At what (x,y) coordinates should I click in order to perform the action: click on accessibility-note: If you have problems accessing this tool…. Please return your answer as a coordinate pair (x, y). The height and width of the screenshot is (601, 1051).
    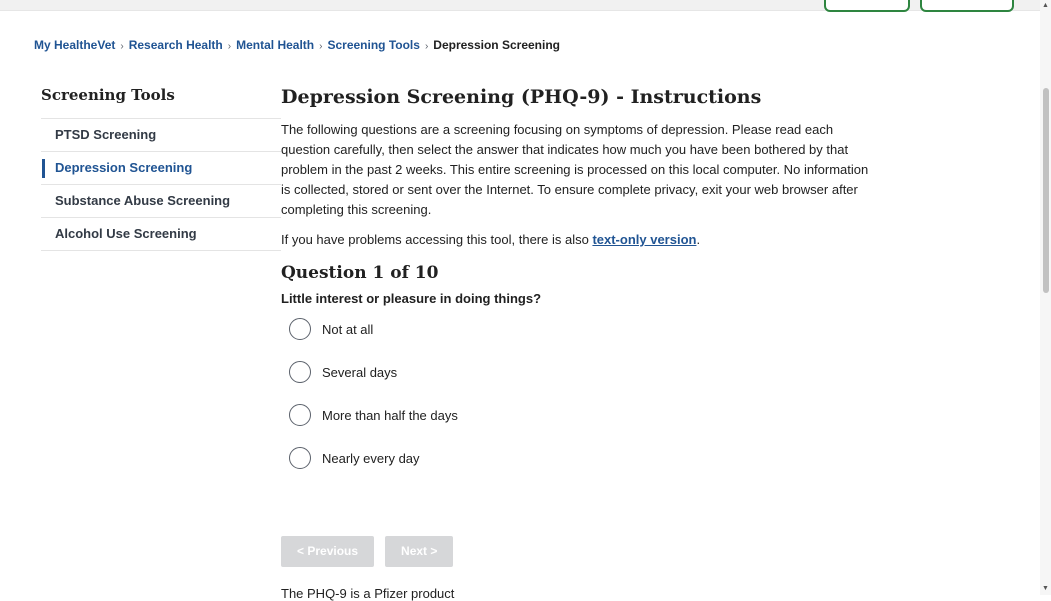
    Looking at the image, I should click on (591, 240).